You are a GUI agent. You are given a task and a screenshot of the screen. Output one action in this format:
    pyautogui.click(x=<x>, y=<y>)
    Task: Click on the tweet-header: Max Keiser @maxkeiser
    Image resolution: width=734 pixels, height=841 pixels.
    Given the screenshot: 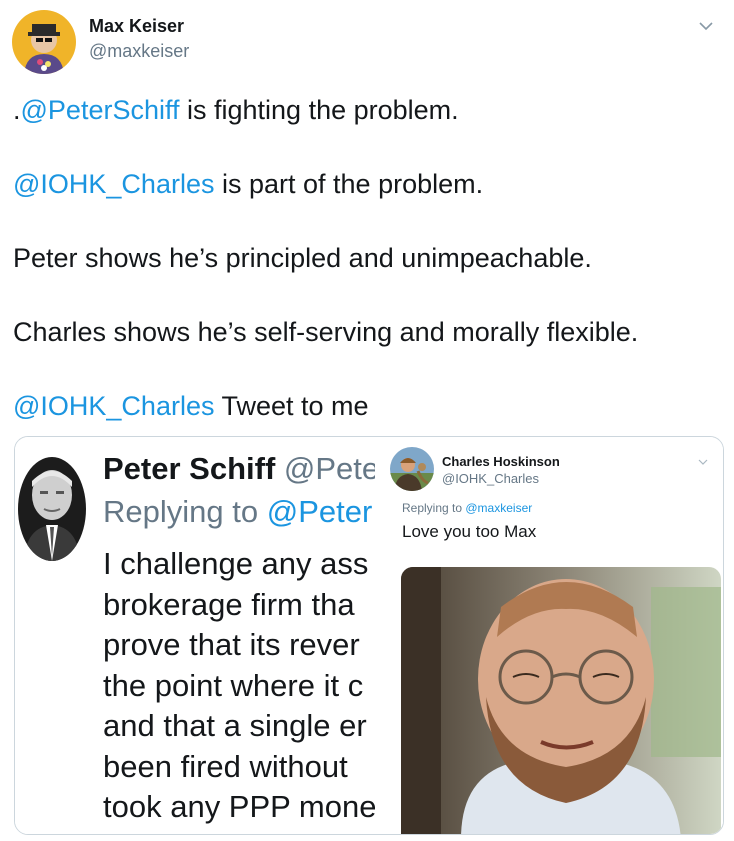 What is the action you would take?
    pyautogui.click(x=367, y=42)
    